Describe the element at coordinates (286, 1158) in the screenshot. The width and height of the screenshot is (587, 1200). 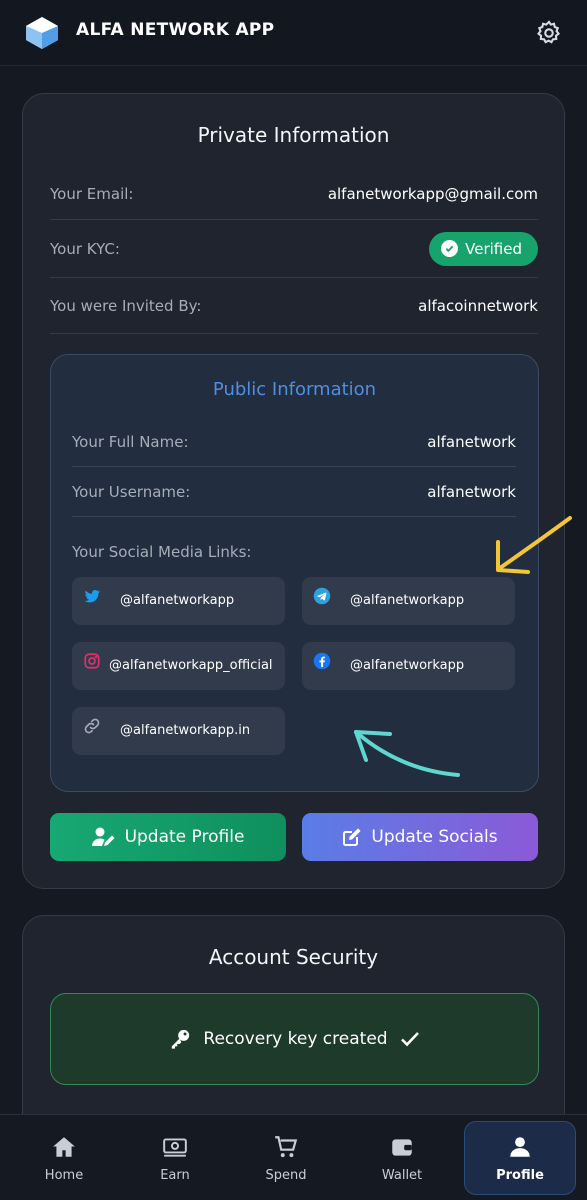
I see `nav-spend: Spend` at that location.